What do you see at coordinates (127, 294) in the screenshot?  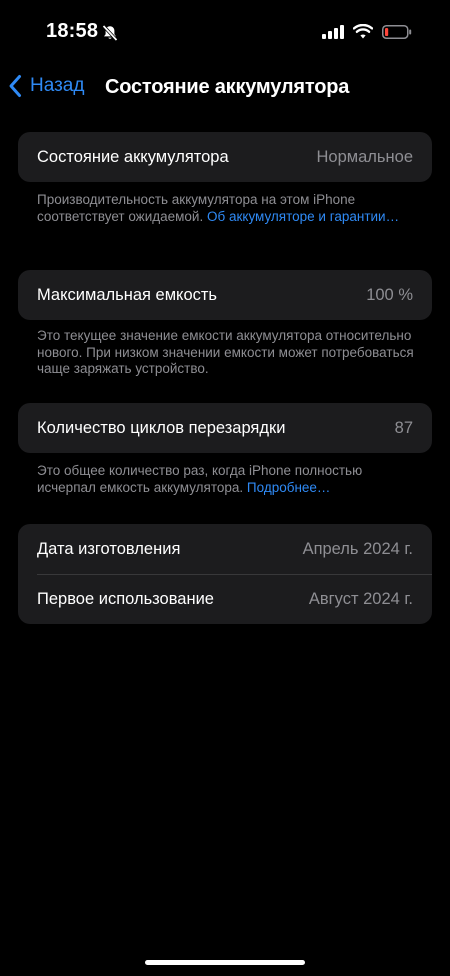 I see `max-capacity-label: Максимальная емкость` at bounding box center [127, 294].